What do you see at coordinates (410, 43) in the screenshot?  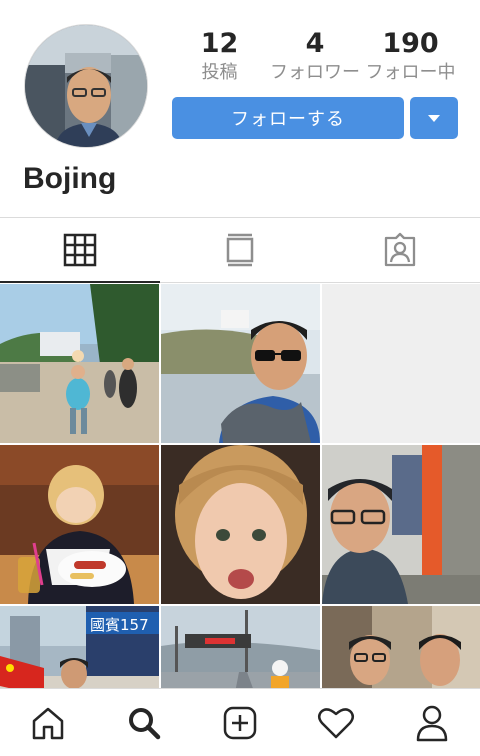 I see `following-count: 190` at bounding box center [410, 43].